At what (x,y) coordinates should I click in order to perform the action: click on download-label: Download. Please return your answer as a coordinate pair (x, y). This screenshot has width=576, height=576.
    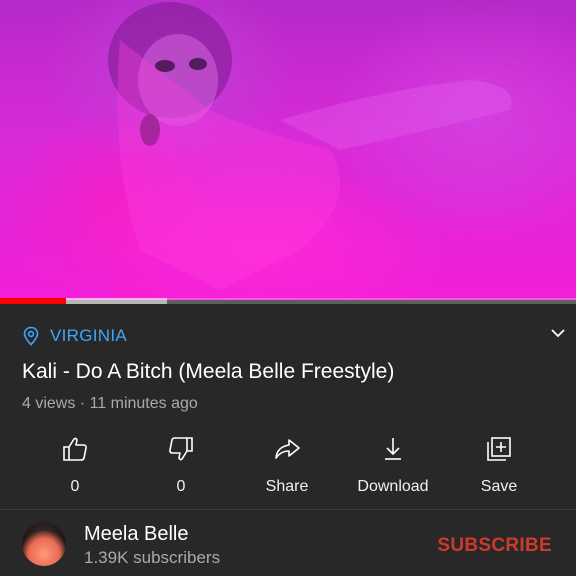
    Looking at the image, I should click on (393, 486).